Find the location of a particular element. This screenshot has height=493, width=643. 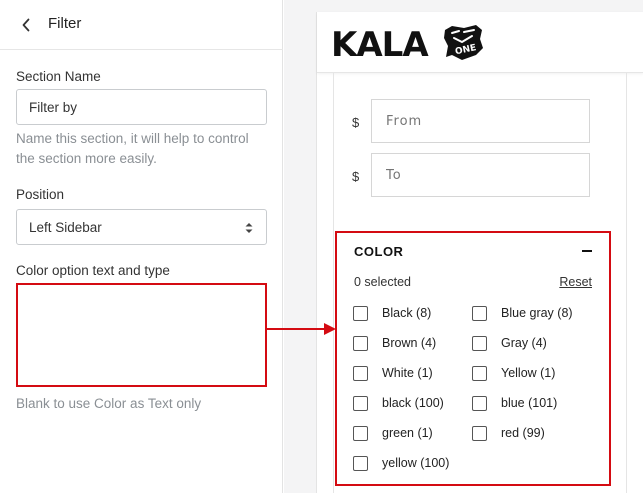

panel-header: Filter is located at coordinates (141, 25).